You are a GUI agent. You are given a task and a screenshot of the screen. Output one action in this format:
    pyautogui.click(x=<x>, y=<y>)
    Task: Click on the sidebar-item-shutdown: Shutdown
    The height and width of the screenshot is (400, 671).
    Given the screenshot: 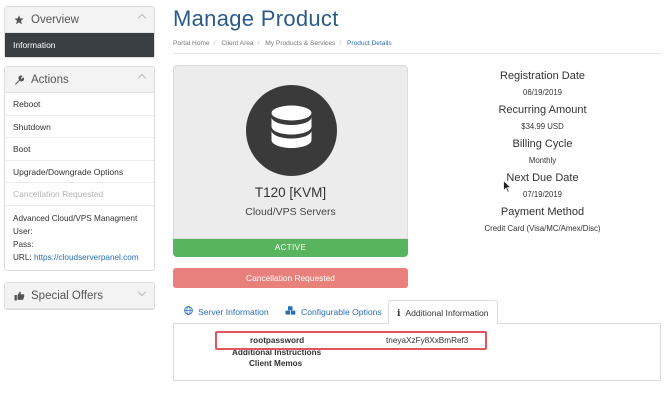 What is the action you would take?
    pyautogui.click(x=79, y=127)
    